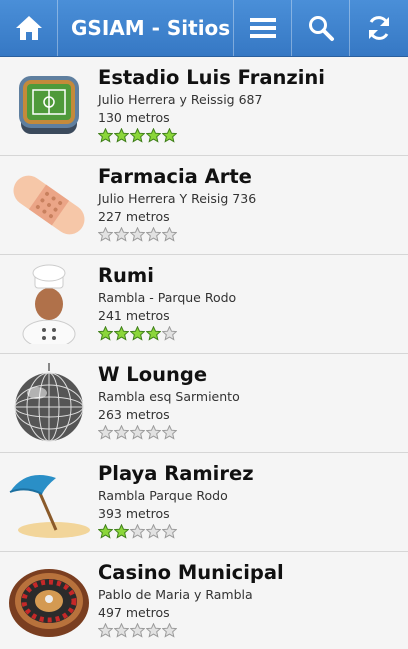 This screenshot has width=408, height=649. Describe the element at coordinates (134, 216) in the screenshot. I see `place-distance: 227 metros` at that location.